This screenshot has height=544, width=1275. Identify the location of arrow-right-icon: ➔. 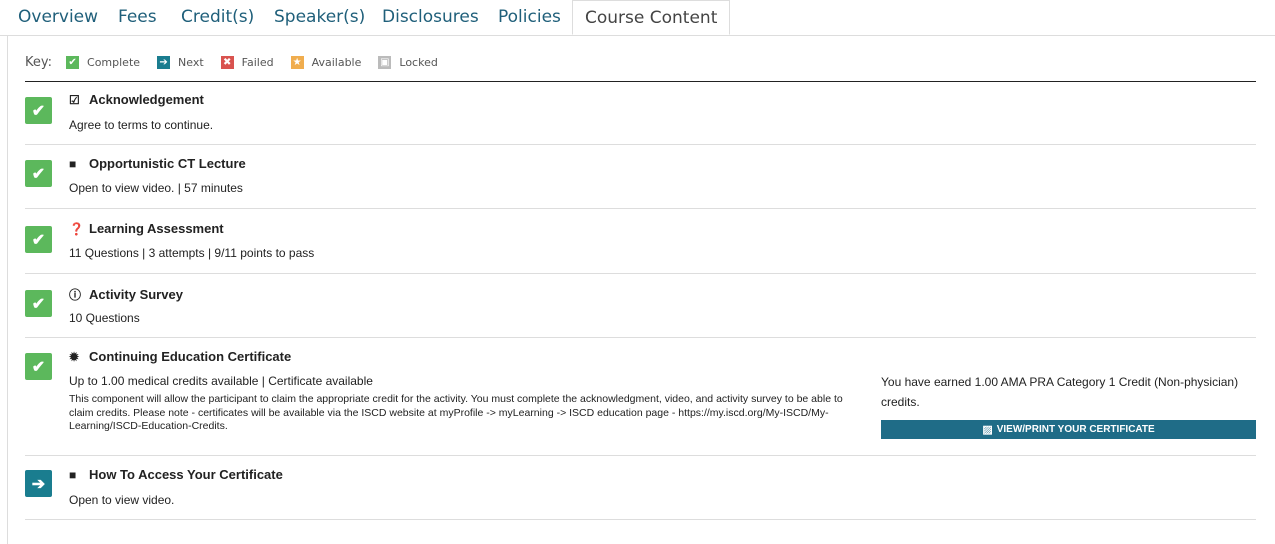
(164, 62).